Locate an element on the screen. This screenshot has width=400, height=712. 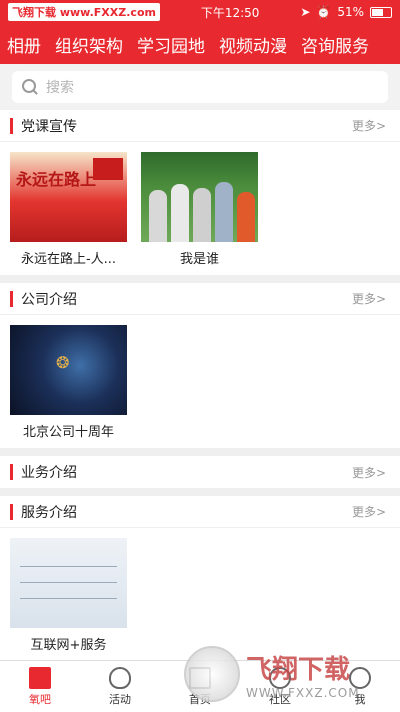
battery-icon is located at coordinates (381, 12).